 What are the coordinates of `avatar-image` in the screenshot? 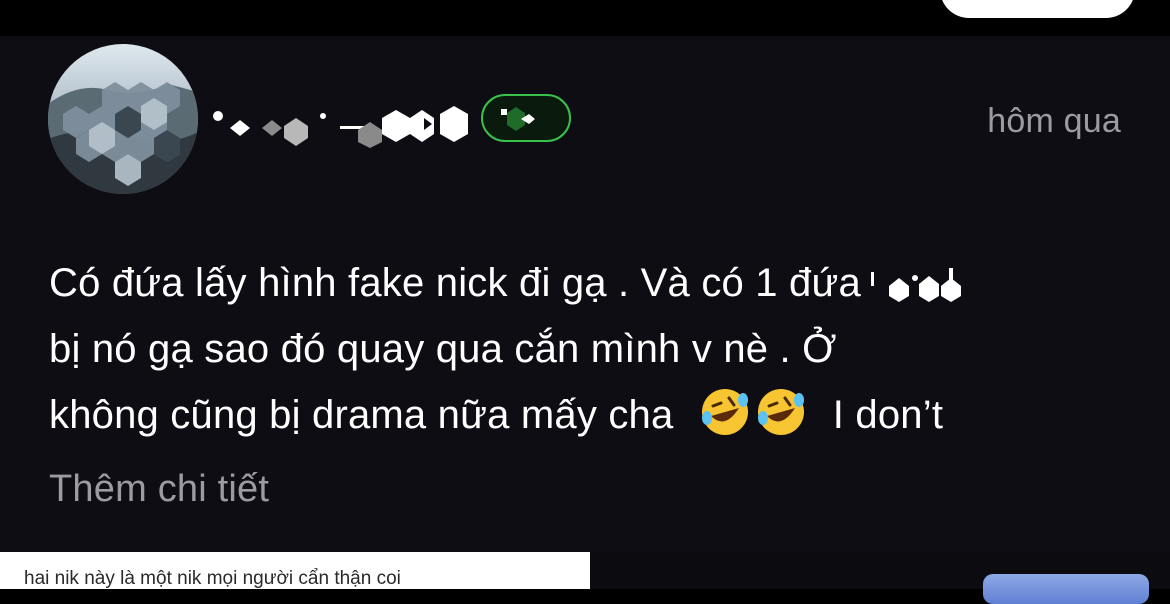 It's located at (123, 138).